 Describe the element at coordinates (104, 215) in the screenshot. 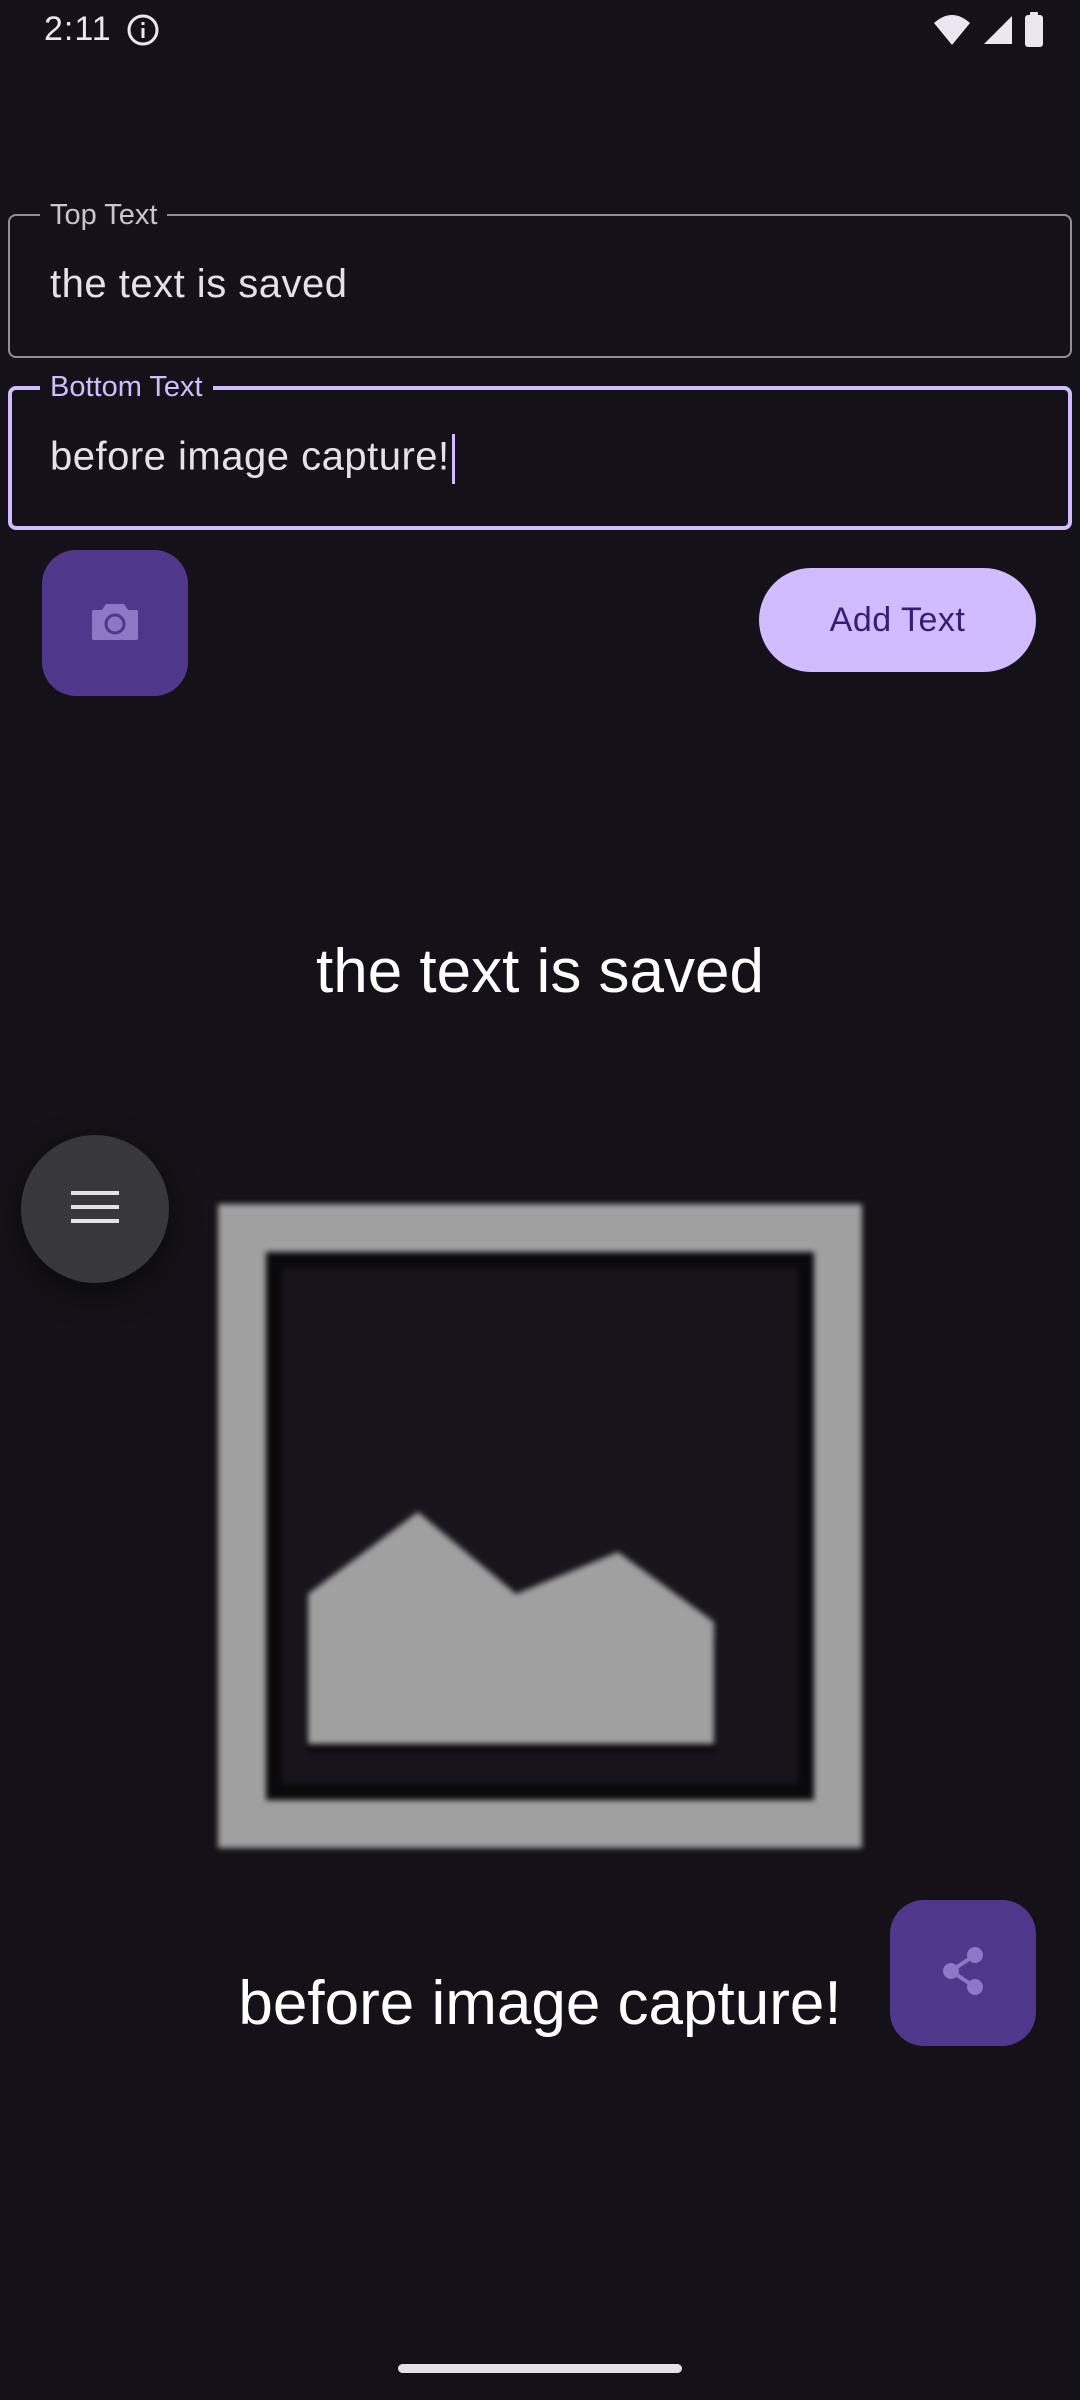

I see `top-text-label: Top Text` at that location.